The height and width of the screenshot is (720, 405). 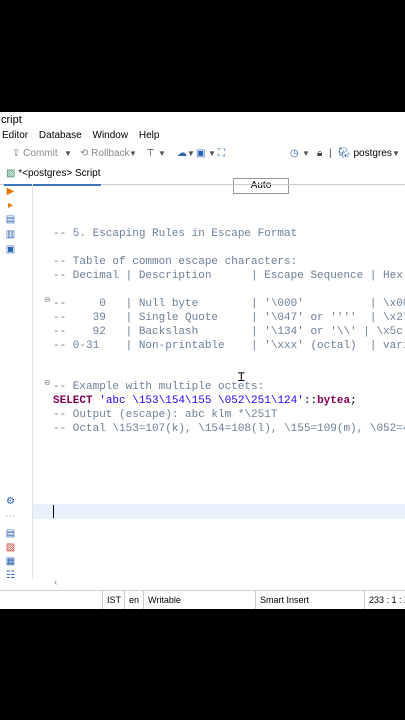 I want to click on window-title: cript, so click(x=11, y=120).